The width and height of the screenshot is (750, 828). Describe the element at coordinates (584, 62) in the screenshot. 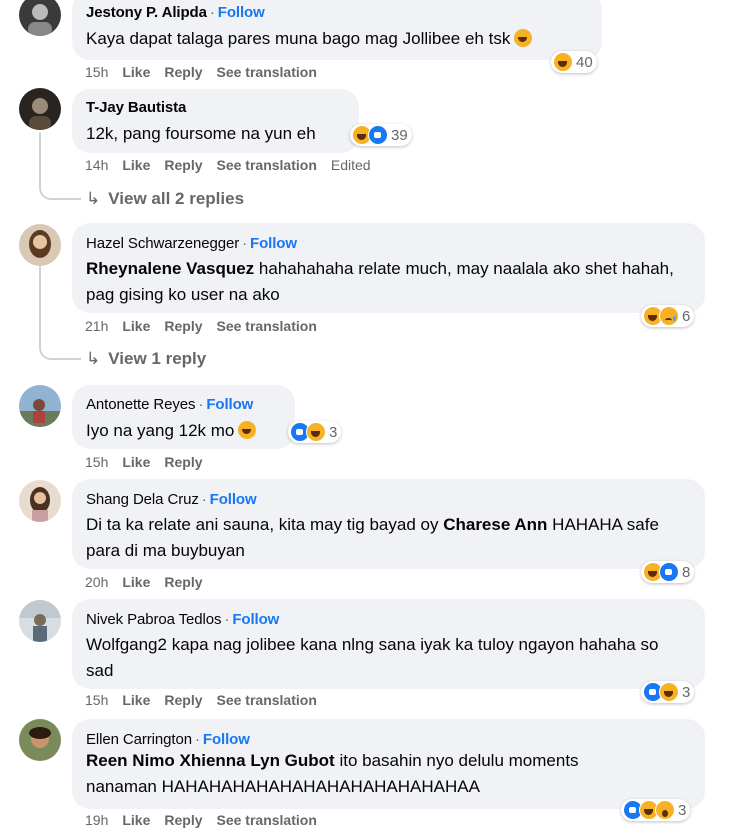

I see `reaction-count: 40` at that location.